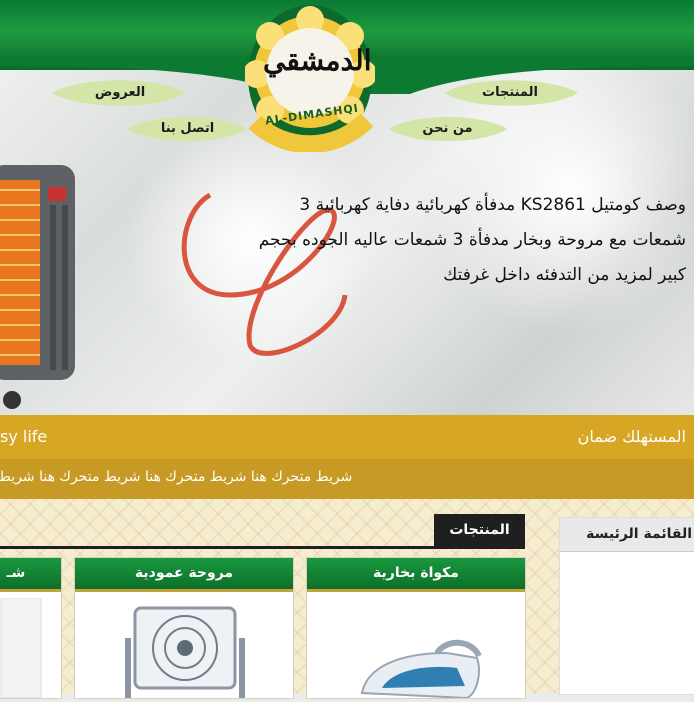 This screenshot has height=702, width=694. Describe the element at coordinates (564, 275) in the screenshot. I see `hero-description-line: كبير لمزيد من التدفئه داخل غرفتك` at that location.